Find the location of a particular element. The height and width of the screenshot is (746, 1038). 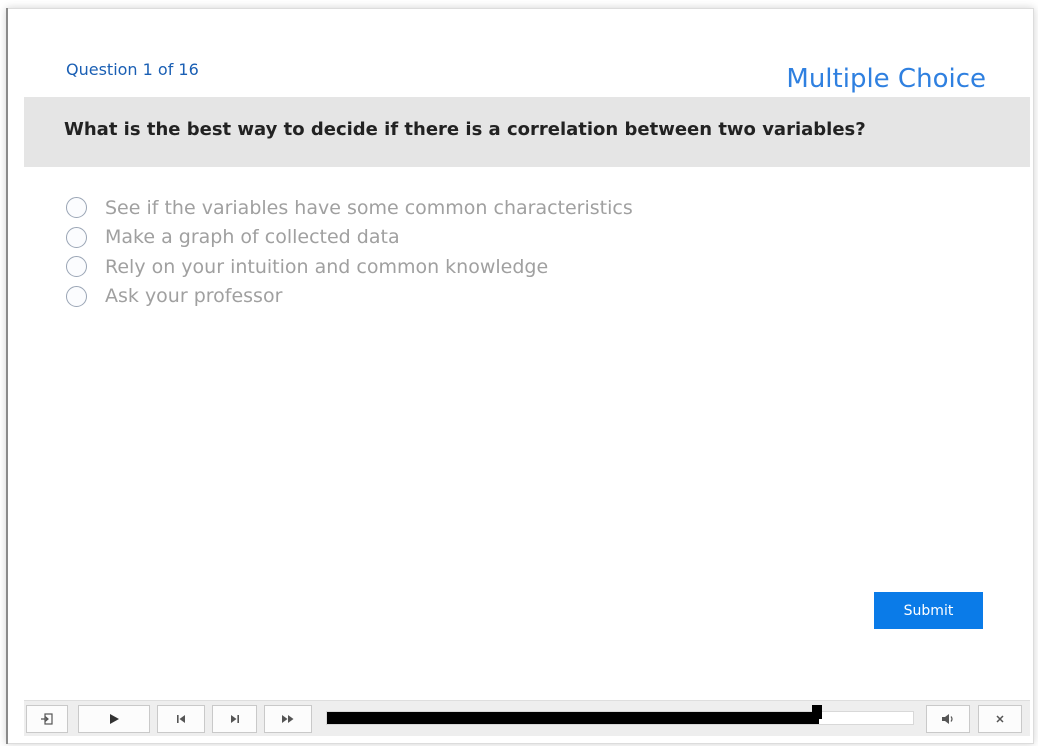

exit-button is located at coordinates (47, 719).